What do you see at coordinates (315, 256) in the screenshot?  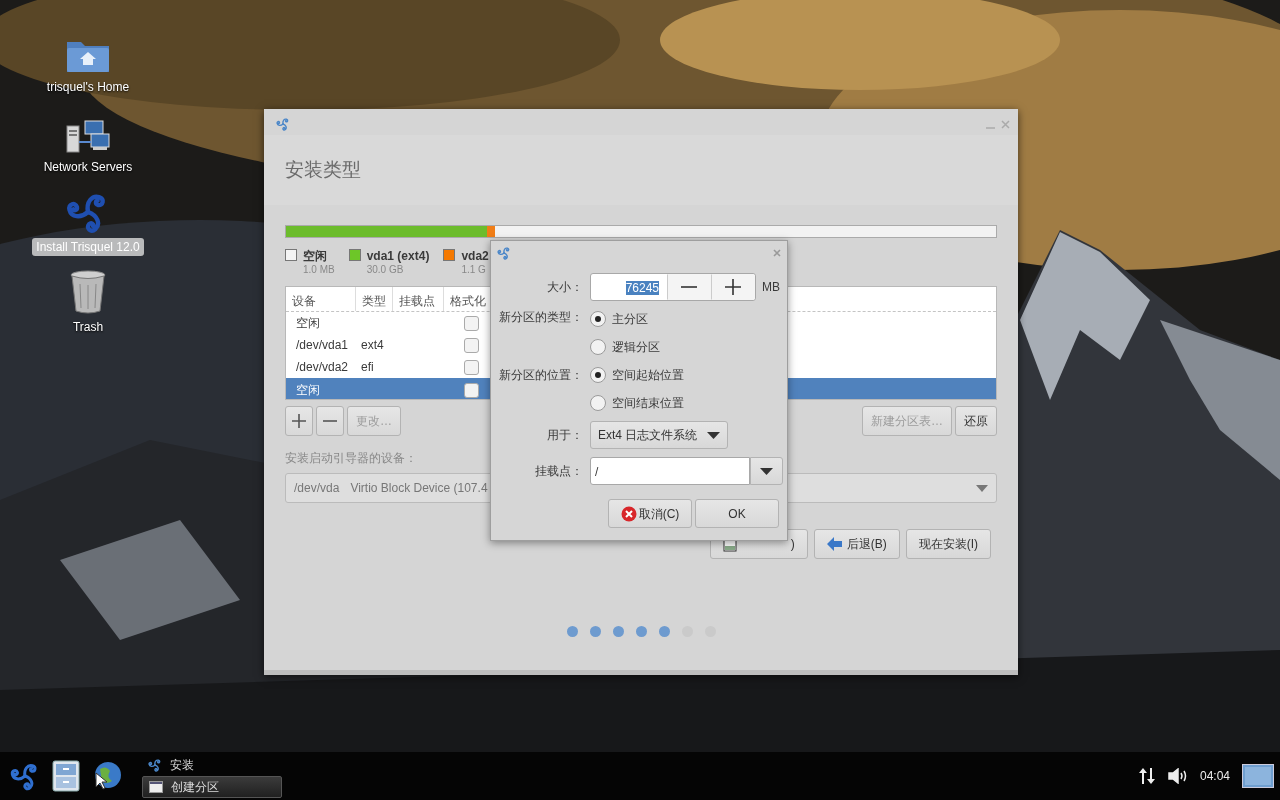 I see `legend-name: 空闲` at bounding box center [315, 256].